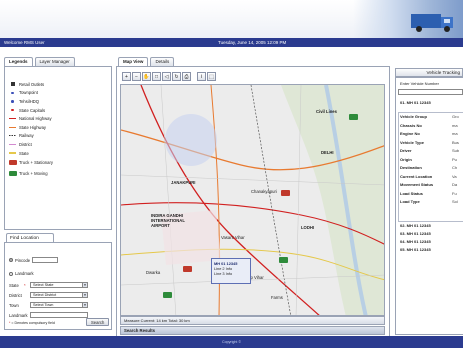 This screenshot has width=463, height=348. What do you see at coordinates (136, 76) in the screenshot?
I see `zoom-out-icon: −` at bounding box center [136, 76].